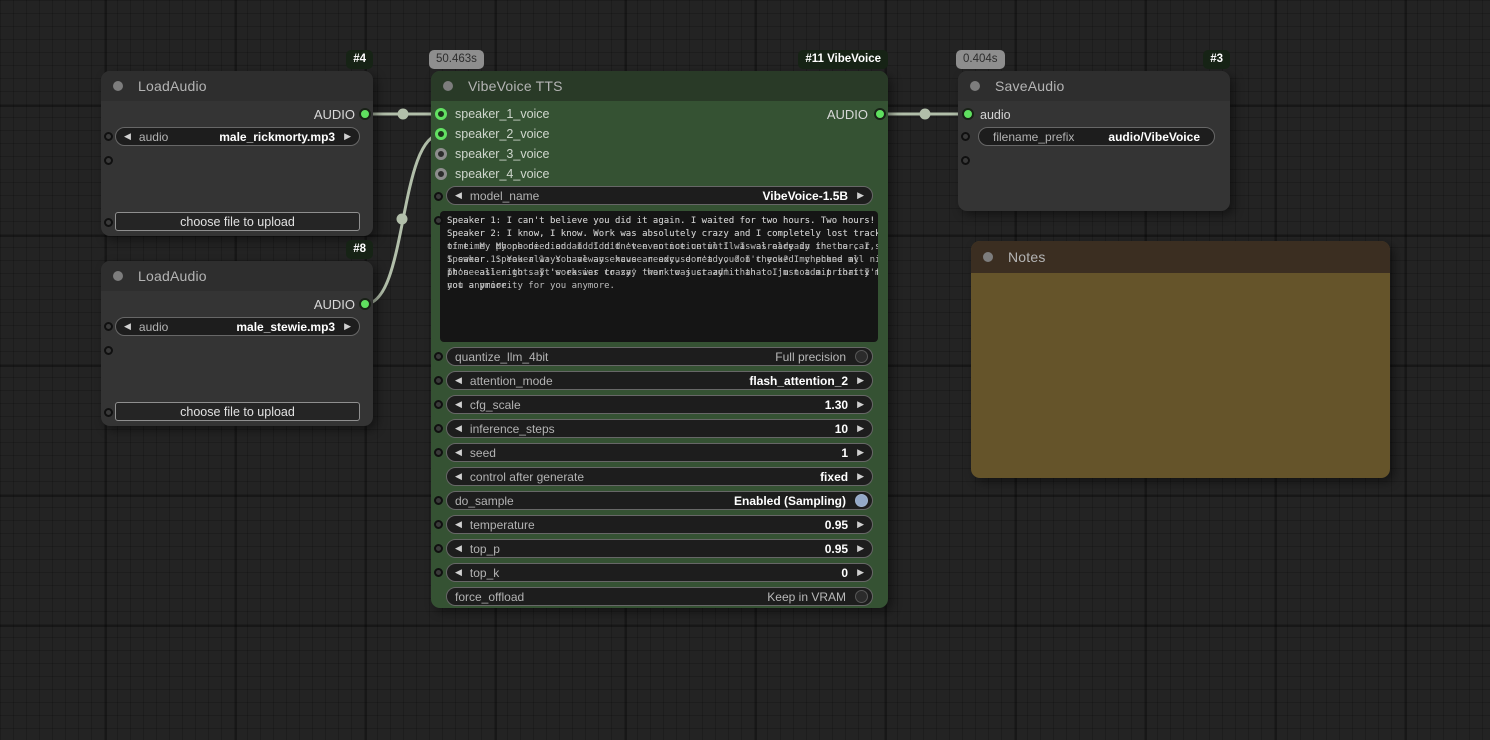 The width and height of the screenshot is (1490, 740). Describe the element at coordinates (441, 154) in the screenshot. I see `input-port-speaker_3_voice` at that location.